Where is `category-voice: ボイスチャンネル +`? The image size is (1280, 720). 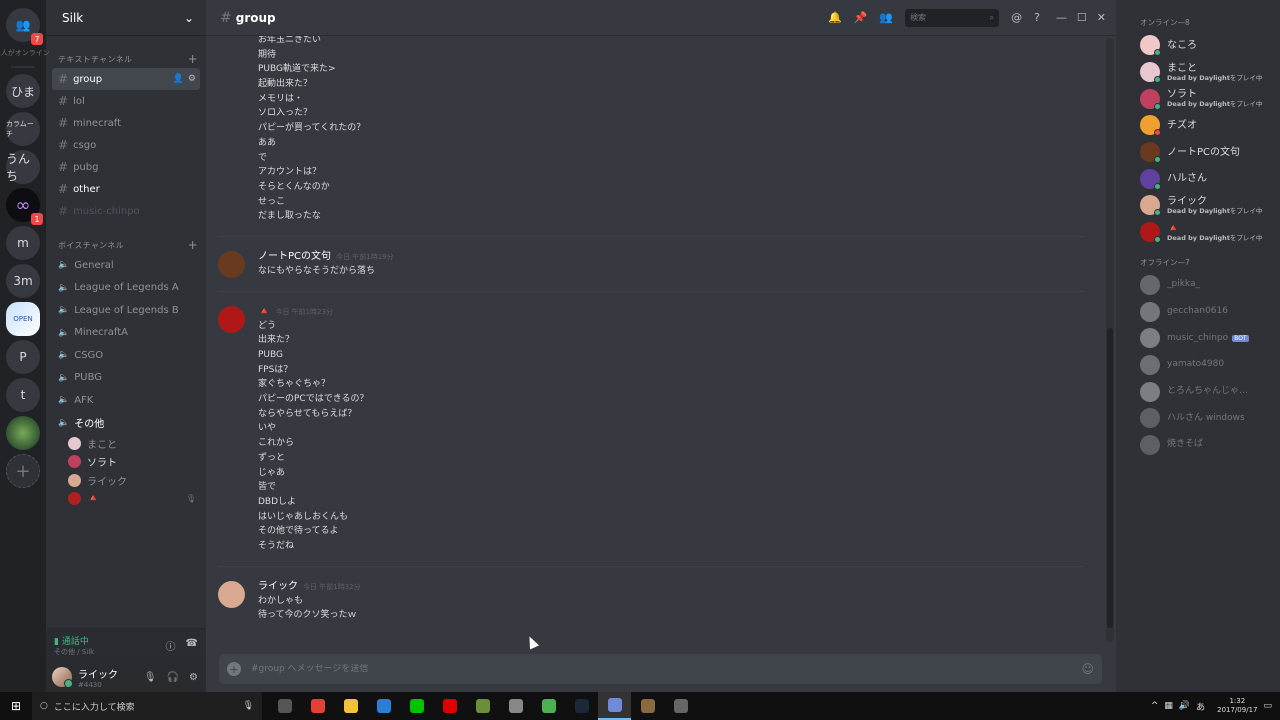 category-voice: ボイスチャンネル + is located at coordinates (126, 245).